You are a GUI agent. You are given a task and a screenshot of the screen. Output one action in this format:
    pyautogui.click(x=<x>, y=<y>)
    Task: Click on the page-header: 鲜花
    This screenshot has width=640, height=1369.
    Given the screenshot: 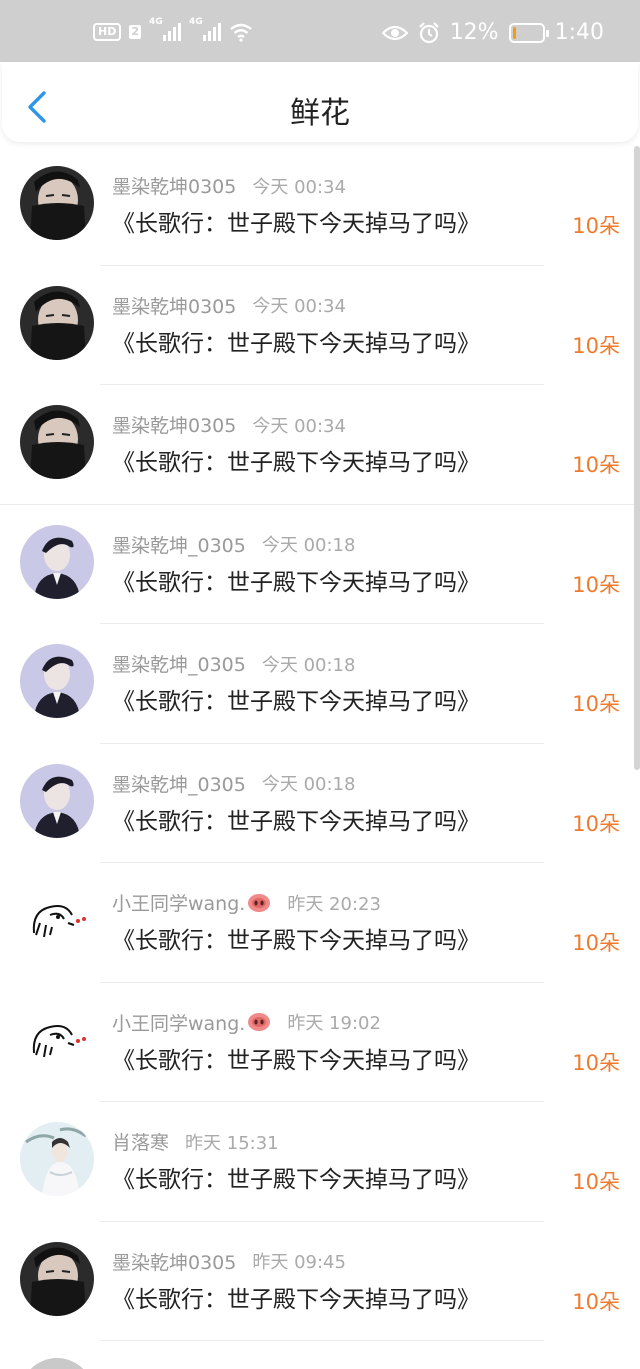 What is the action you would take?
    pyautogui.click(x=320, y=102)
    